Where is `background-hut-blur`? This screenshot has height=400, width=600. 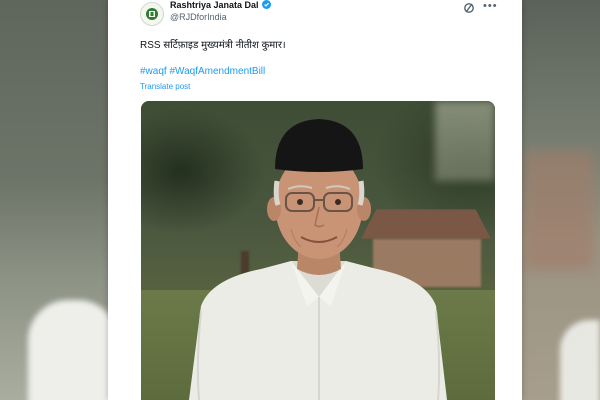
background-hut-blur is located at coordinates (559, 210).